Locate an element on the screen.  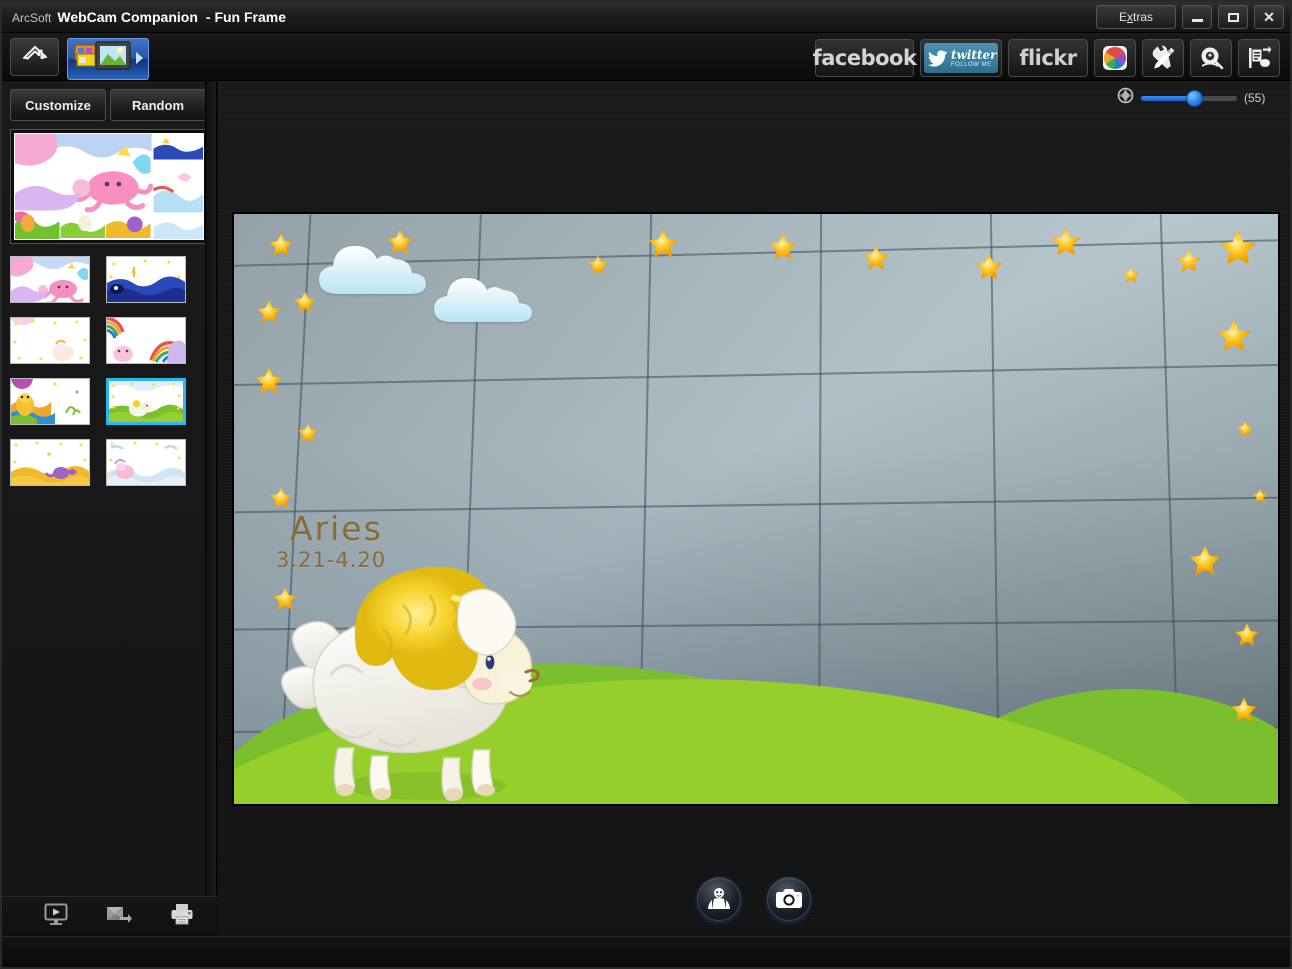
app-name-label: WebCam Companion is located at coordinates (127, 17).